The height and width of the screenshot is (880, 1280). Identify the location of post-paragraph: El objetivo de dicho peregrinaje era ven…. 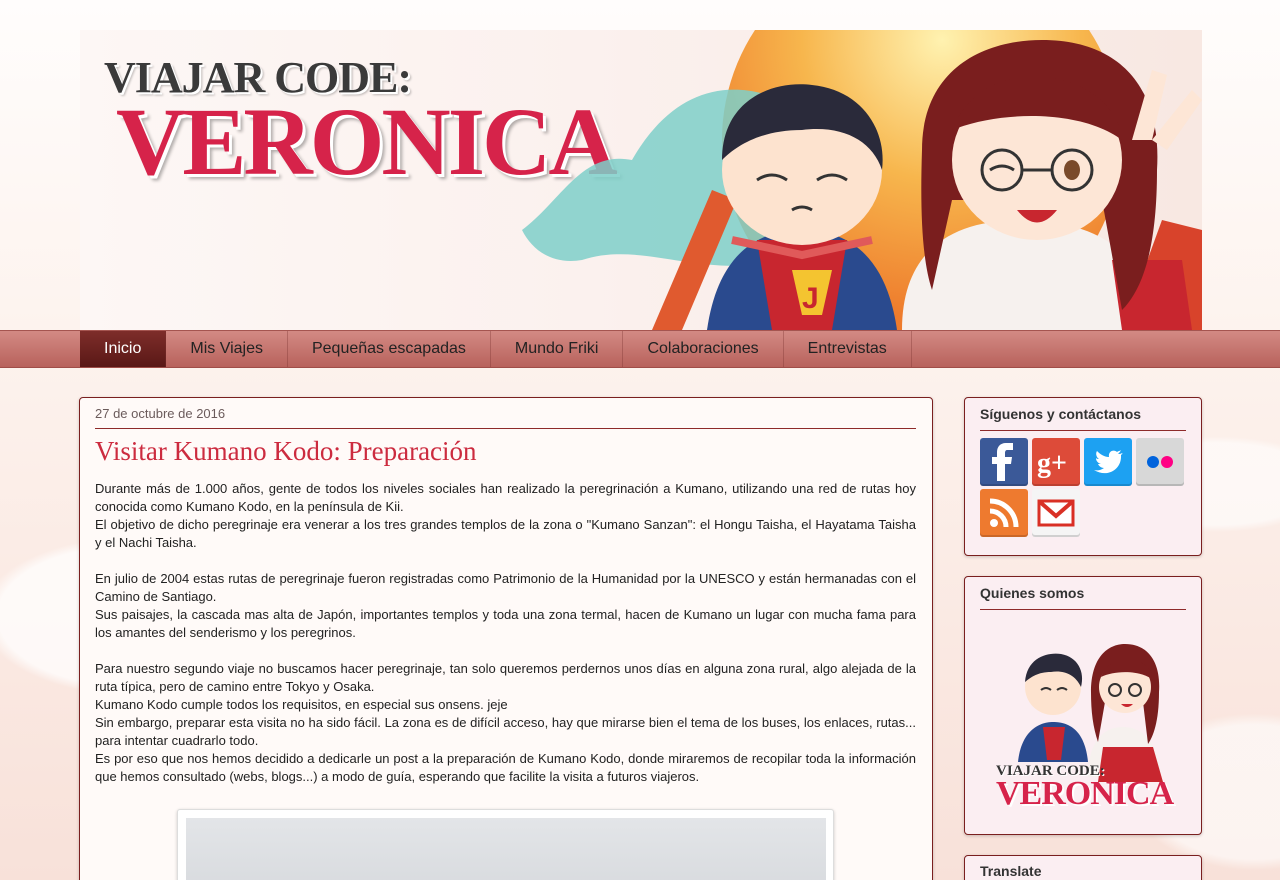
(505, 533).